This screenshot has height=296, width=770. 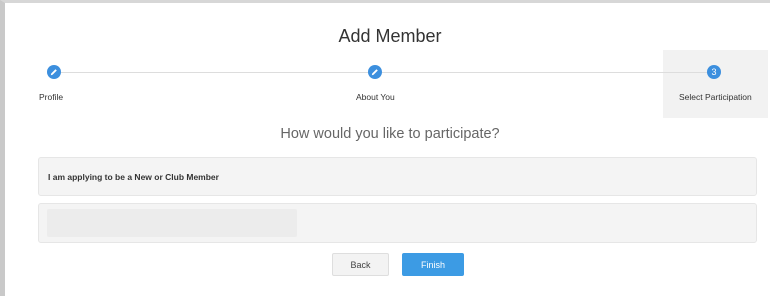 What do you see at coordinates (714, 72) in the screenshot?
I see `step-3-number: 3` at bounding box center [714, 72].